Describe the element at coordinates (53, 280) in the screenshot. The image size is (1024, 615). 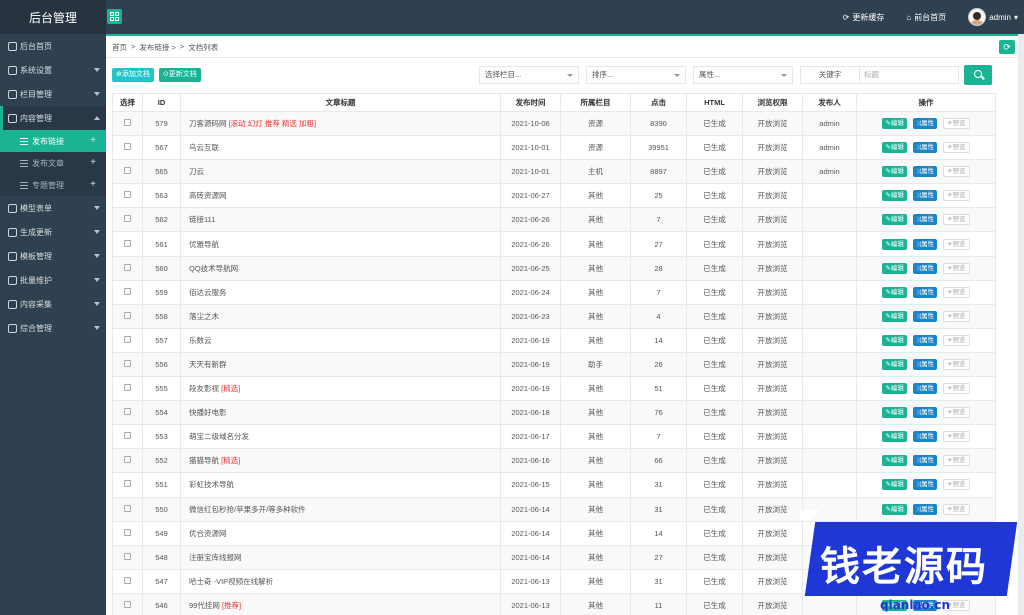
I see `sidebar-item-batch: 批量维护` at that location.